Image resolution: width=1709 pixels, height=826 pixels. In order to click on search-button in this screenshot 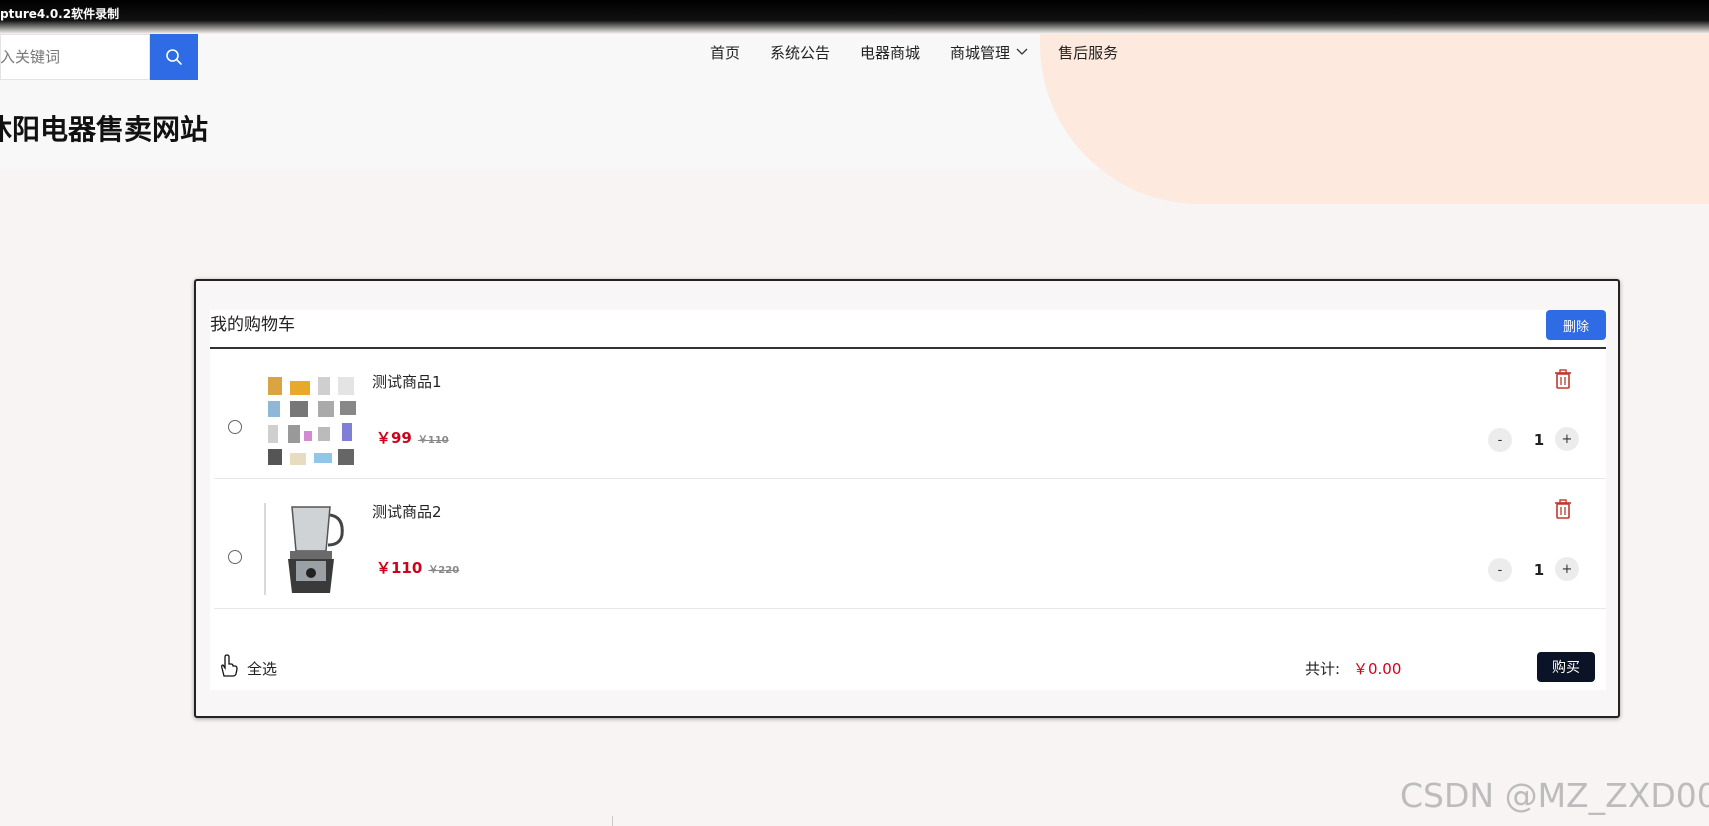, I will do `click(174, 57)`.